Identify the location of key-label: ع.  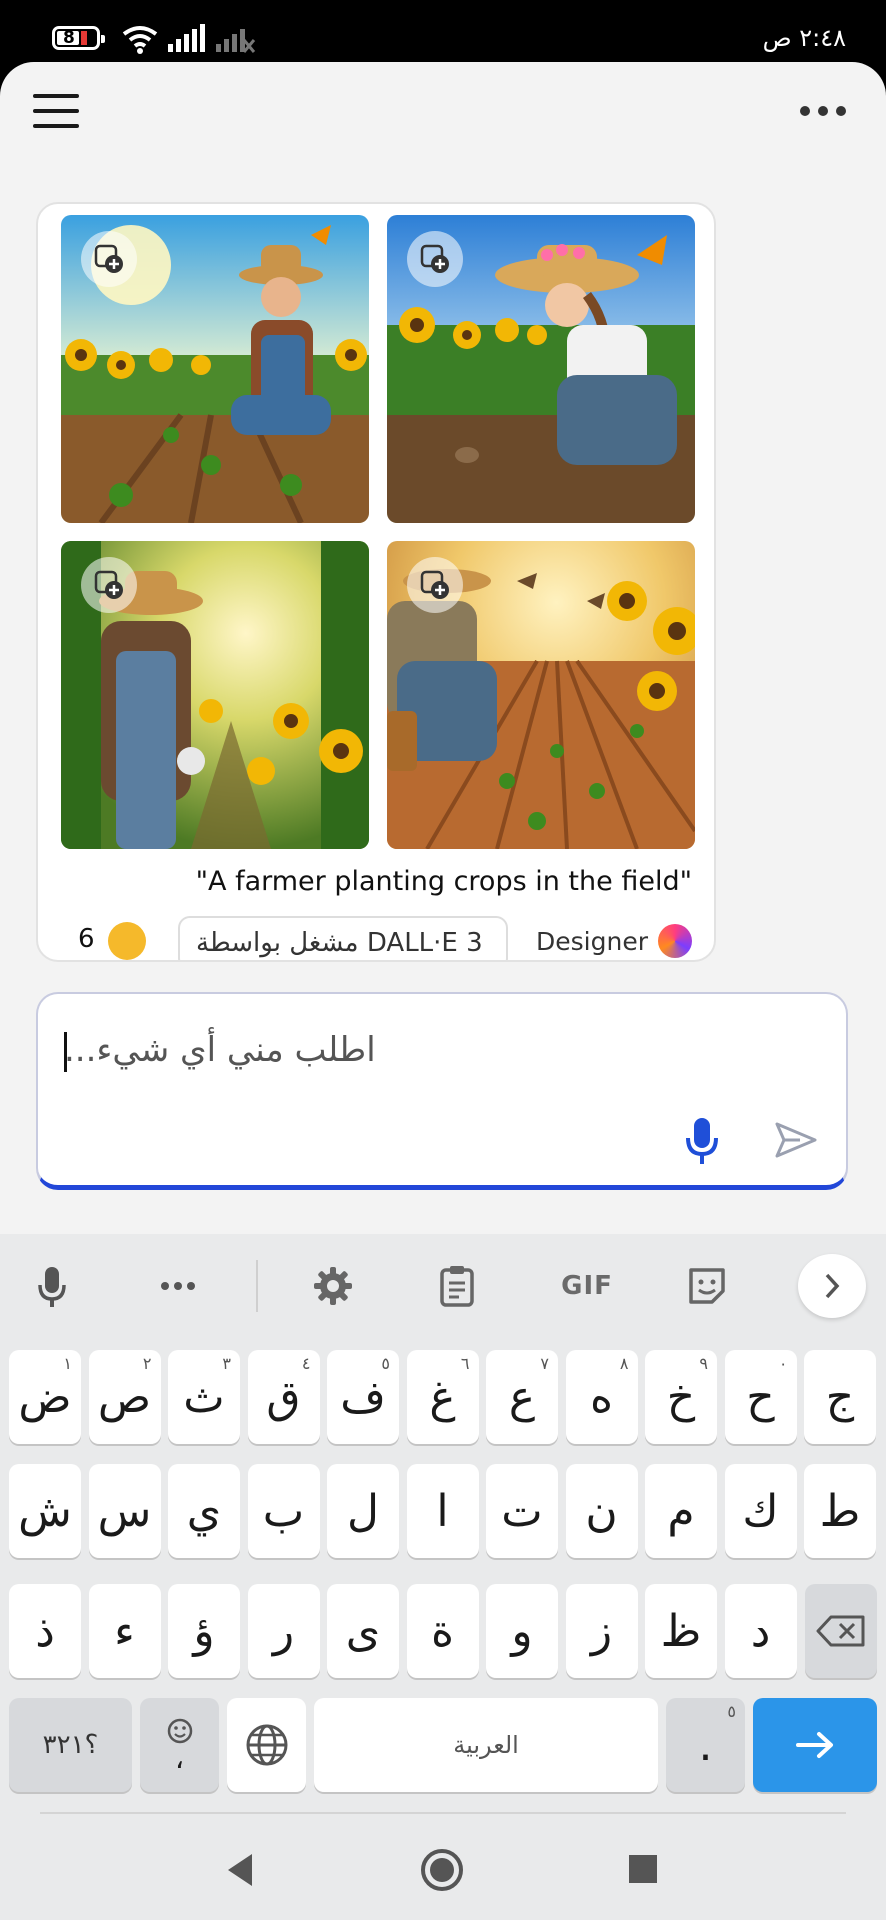
(522, 1397).